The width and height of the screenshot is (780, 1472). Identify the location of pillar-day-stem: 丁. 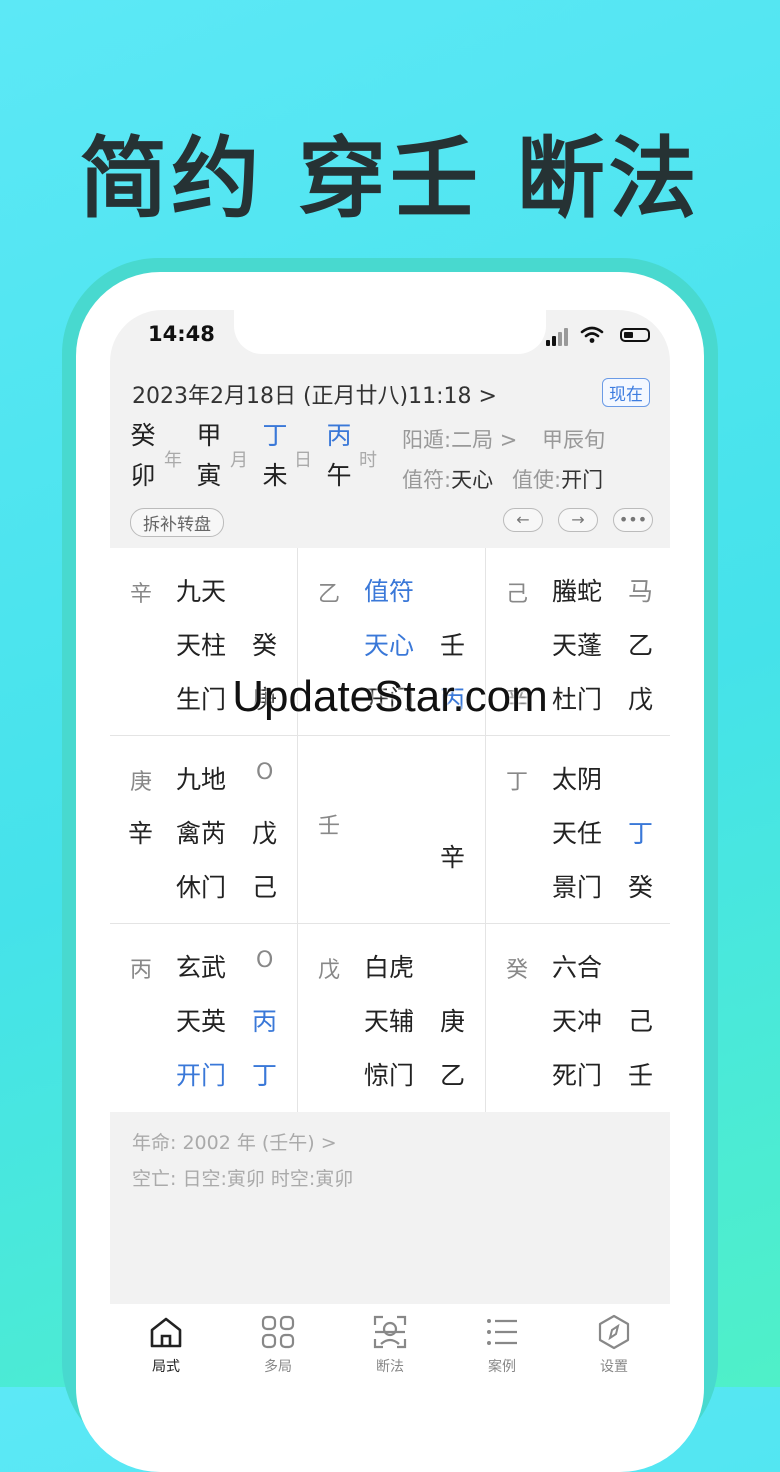
(275, 435).